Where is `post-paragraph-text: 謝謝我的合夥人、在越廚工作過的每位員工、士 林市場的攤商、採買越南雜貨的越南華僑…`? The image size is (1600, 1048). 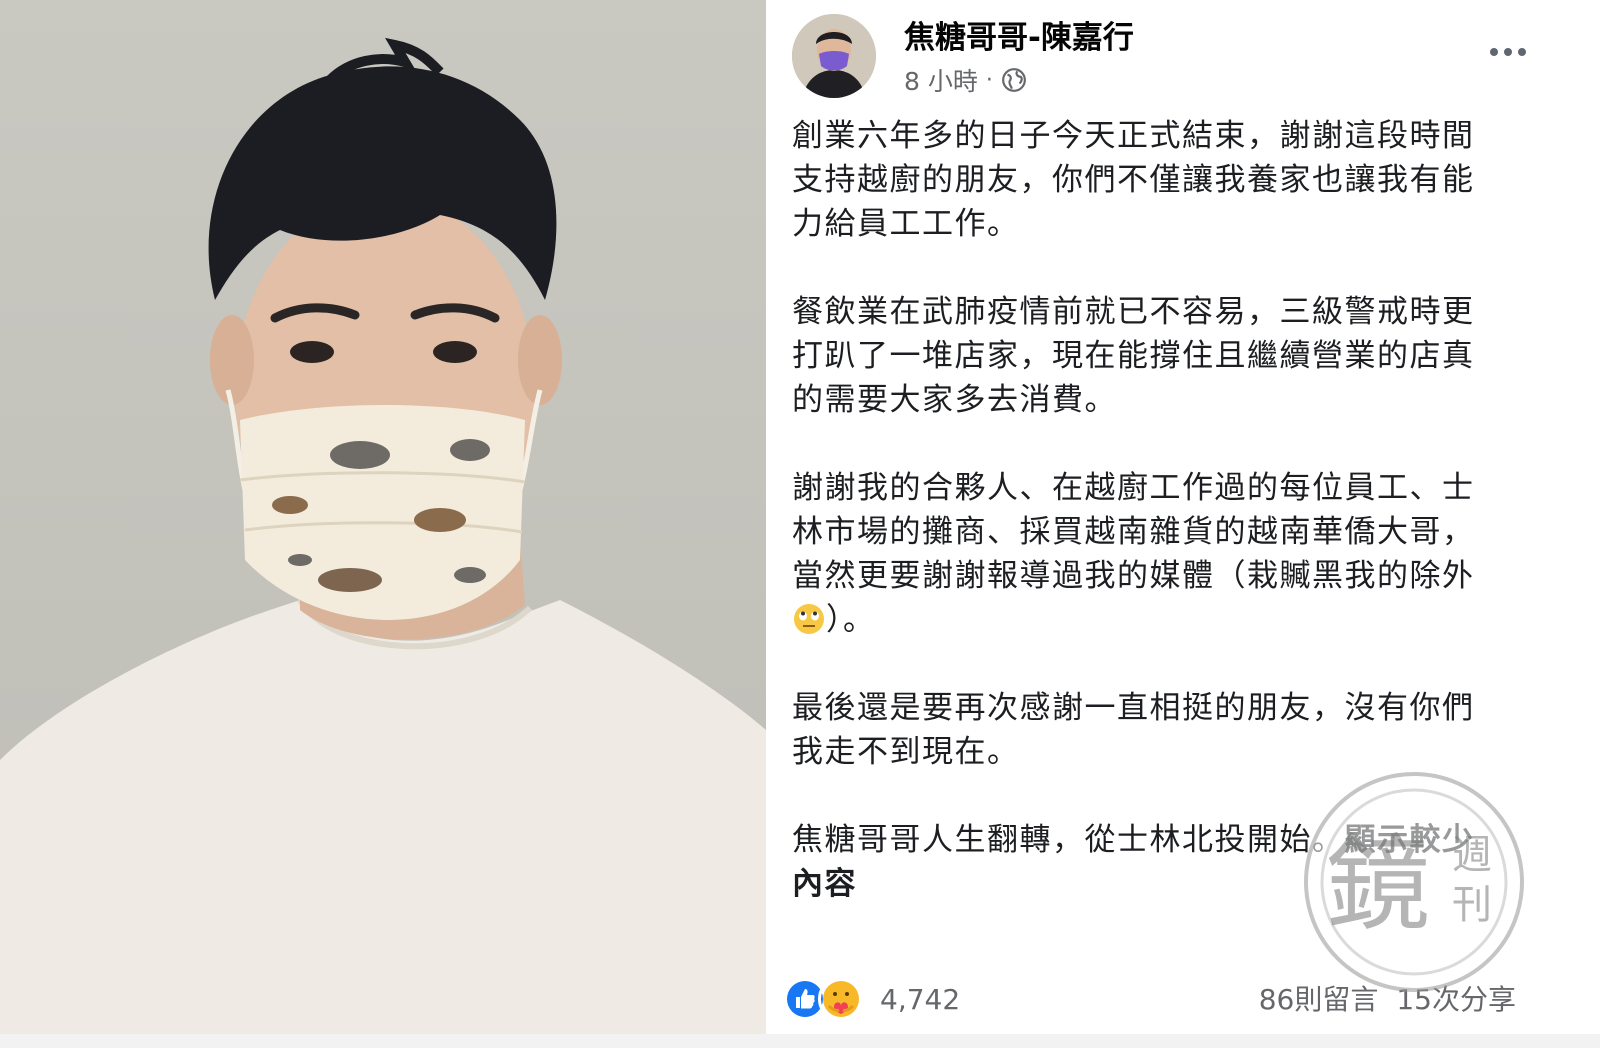 post-paragraph-text: 謝謝我的合夥人、在越廚工作過的每位員工、士 林市場的攤商、採買越南雜貨的越南華僑… is located at coordinates (1133, 532).